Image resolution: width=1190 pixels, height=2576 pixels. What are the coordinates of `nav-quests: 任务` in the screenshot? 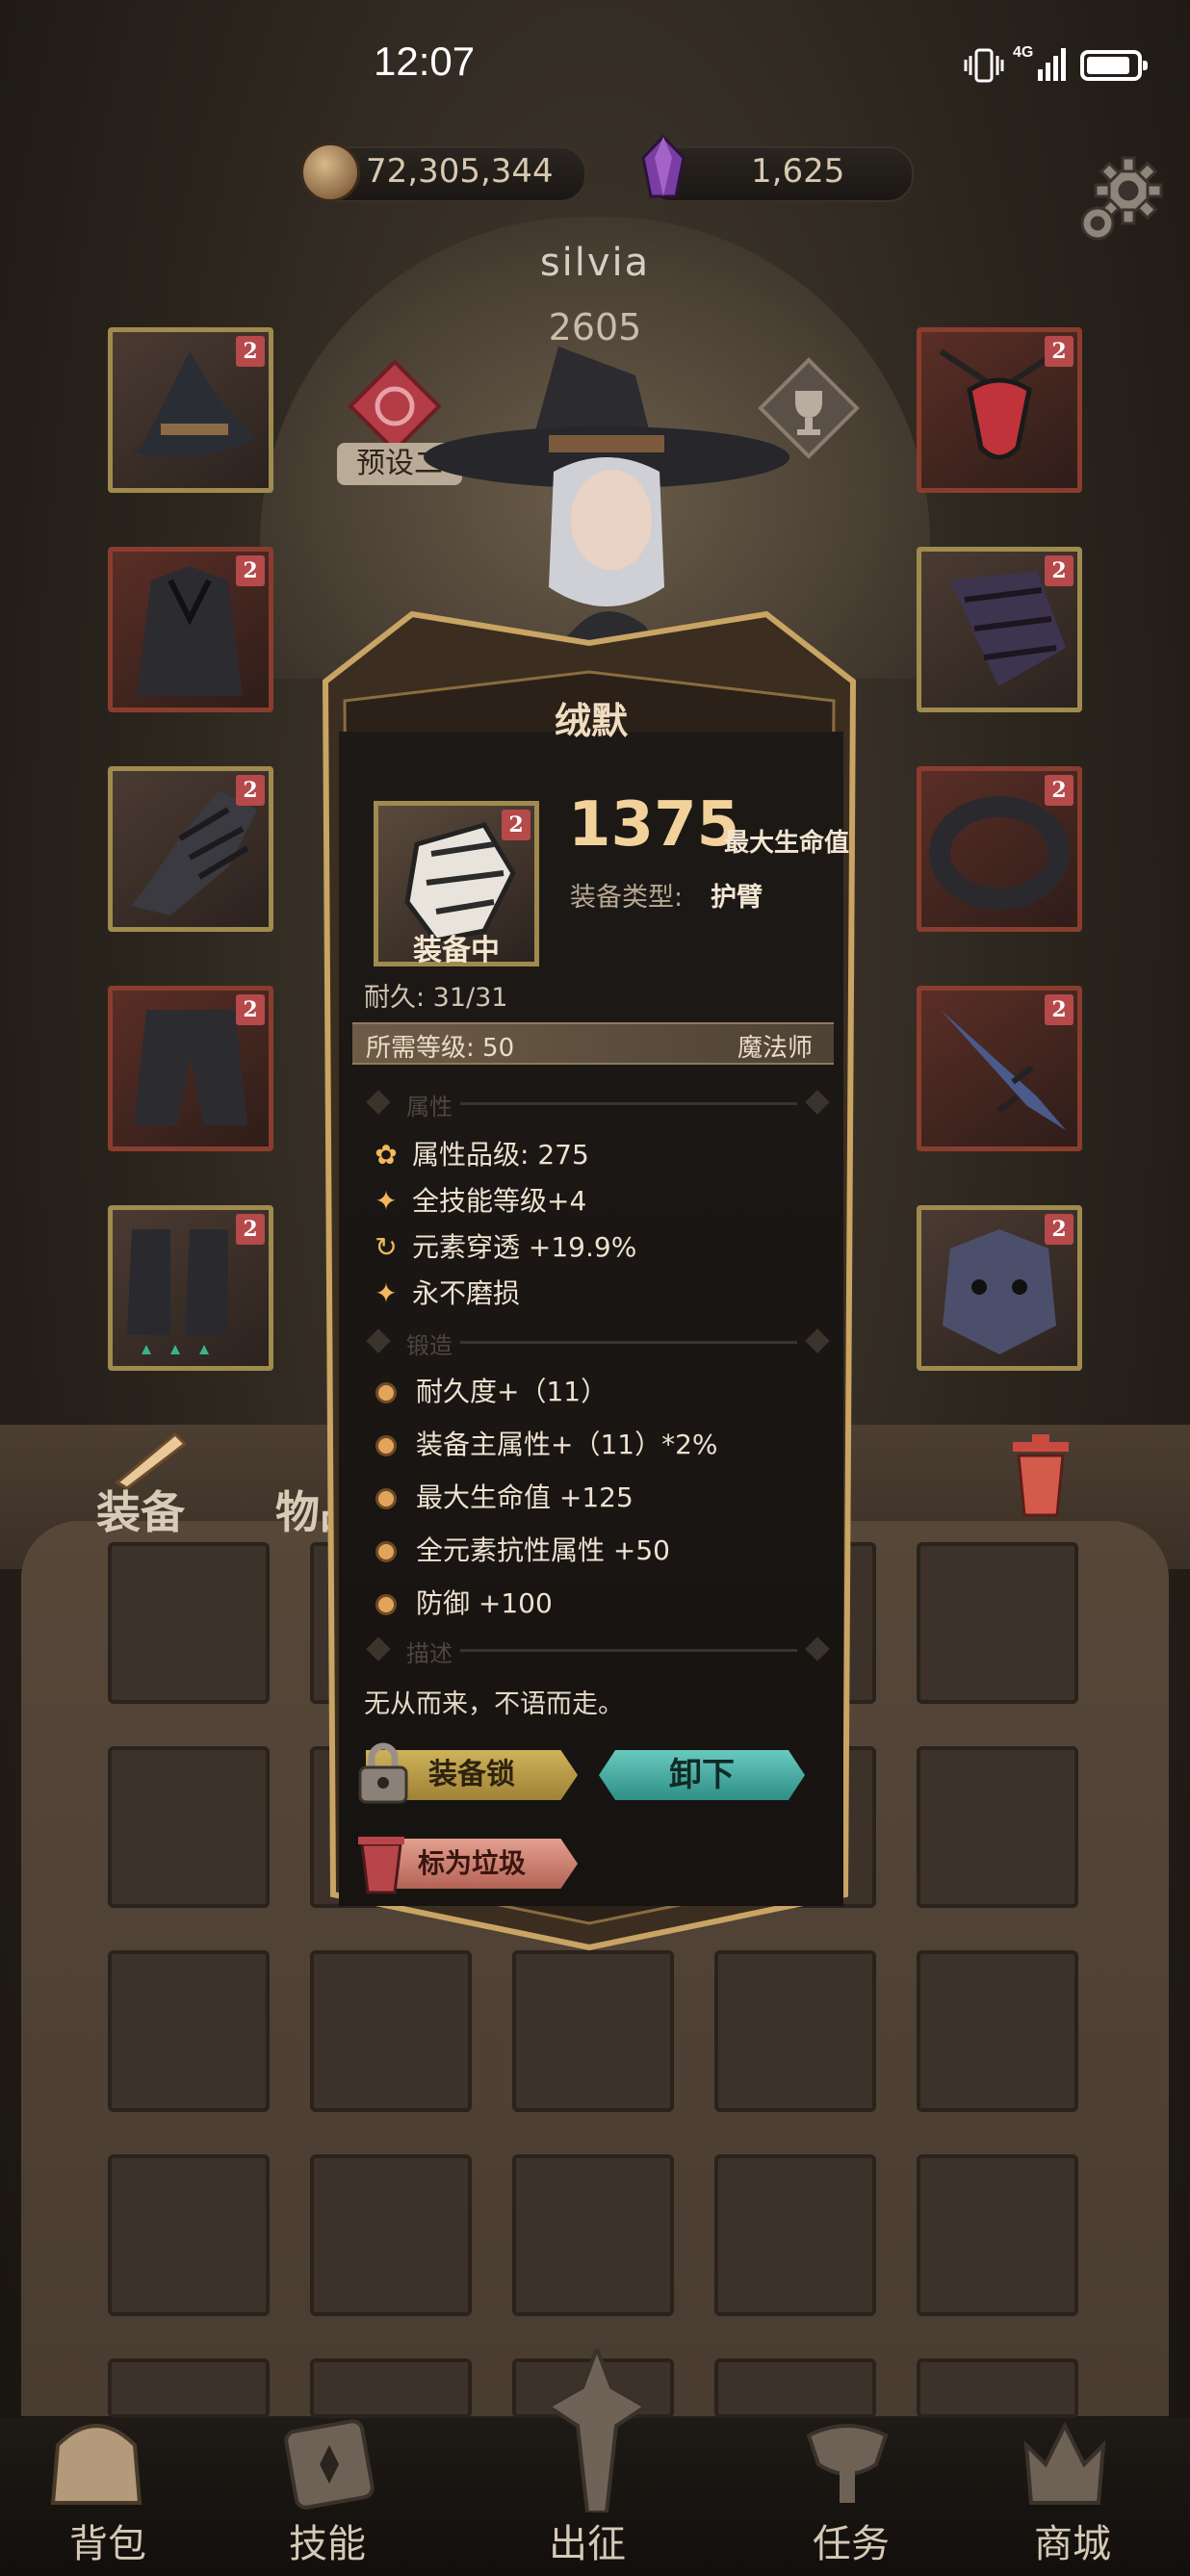 It's located at (852, 2540).